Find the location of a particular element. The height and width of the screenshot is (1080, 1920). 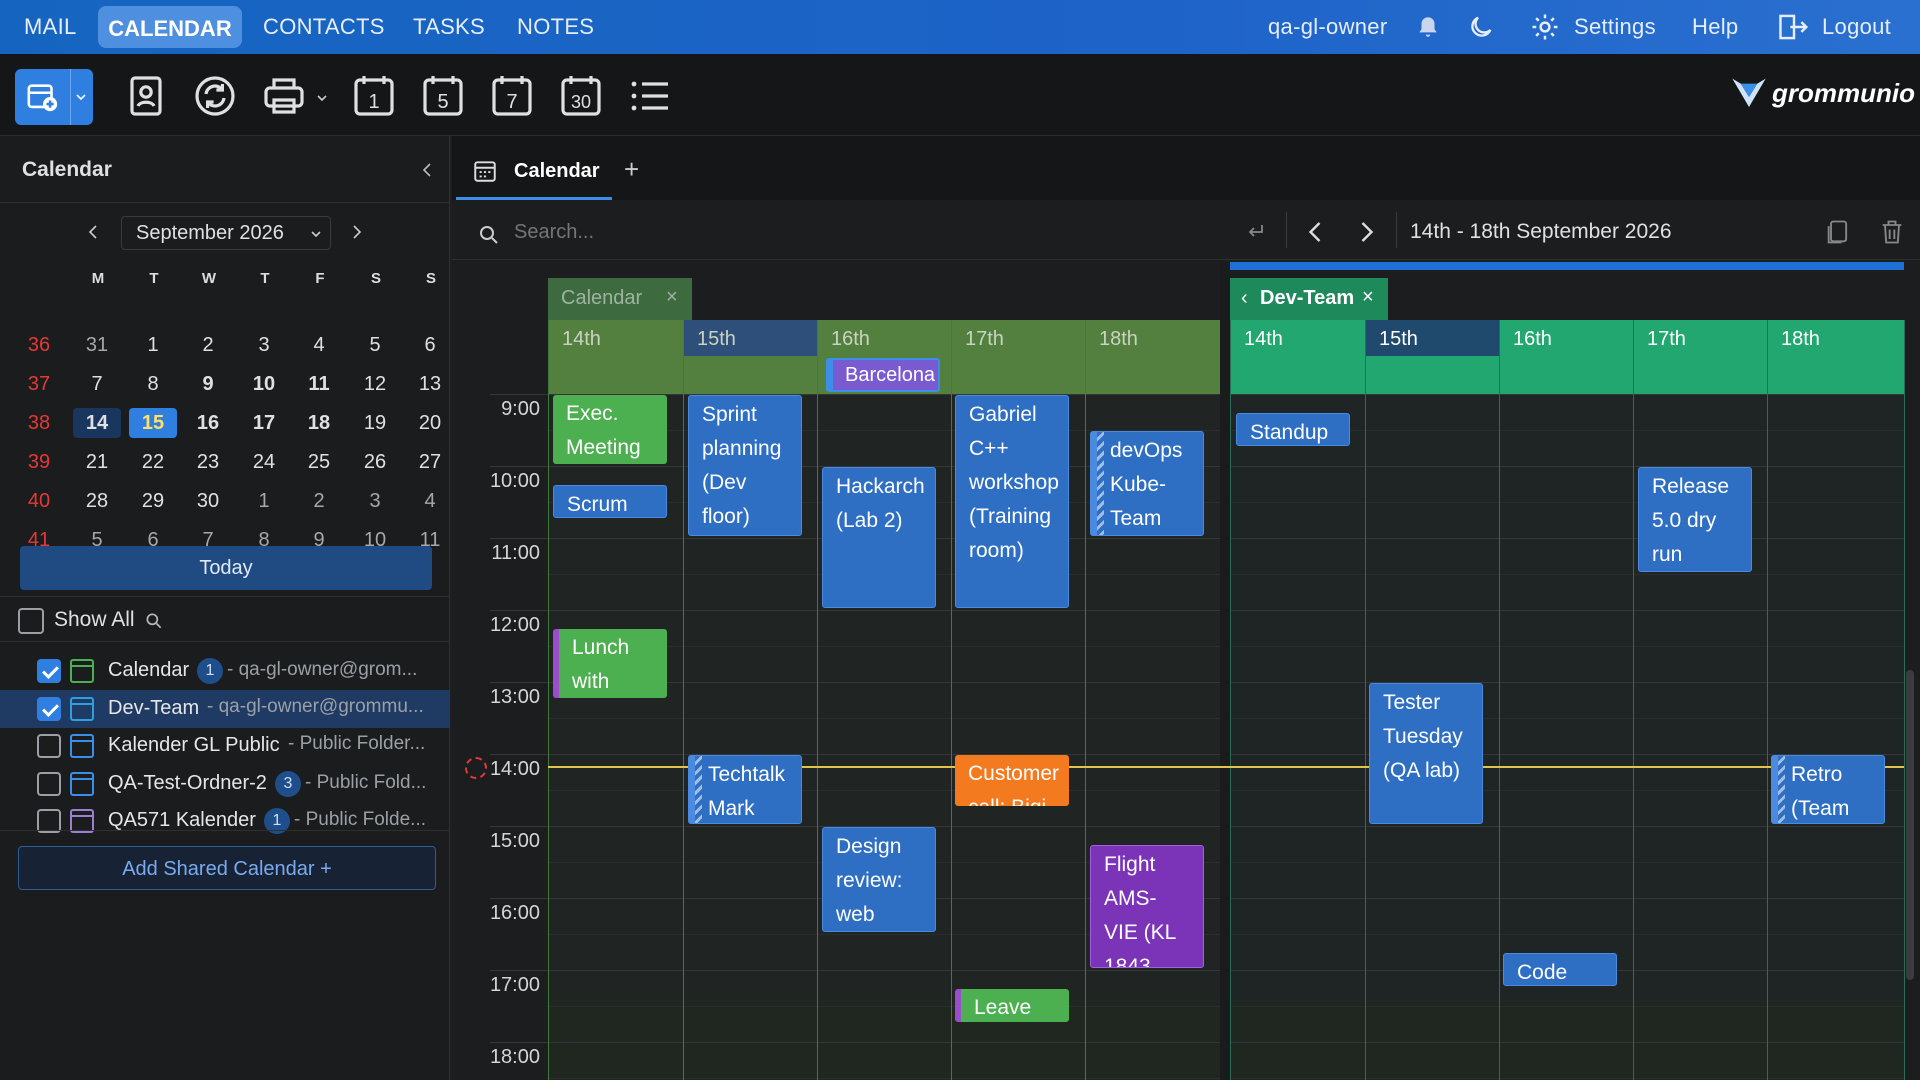

week-number: 38 is located at coordinates (39, 423).